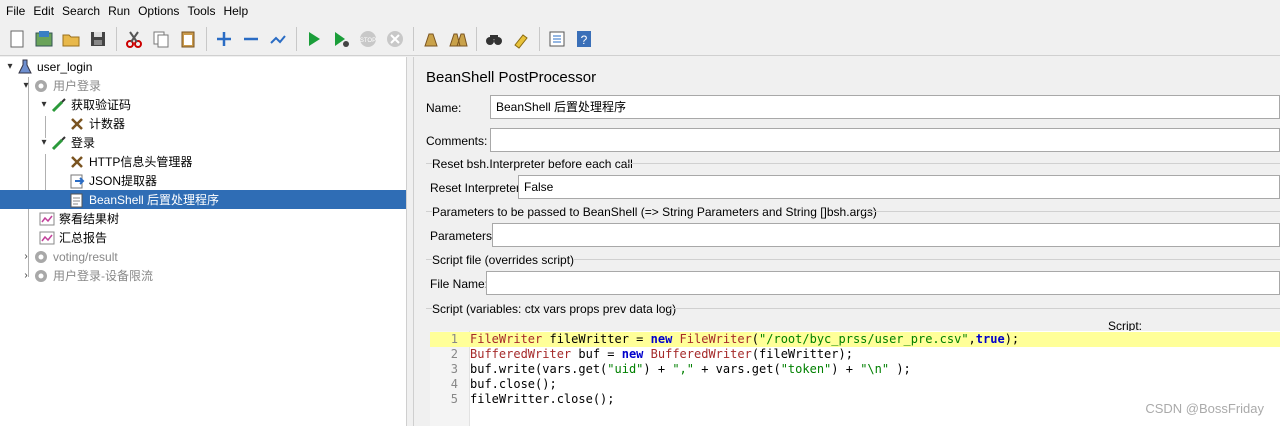 The image size is (1280, 426). I want to click on tree-item: 计数器, so click(203, 123).